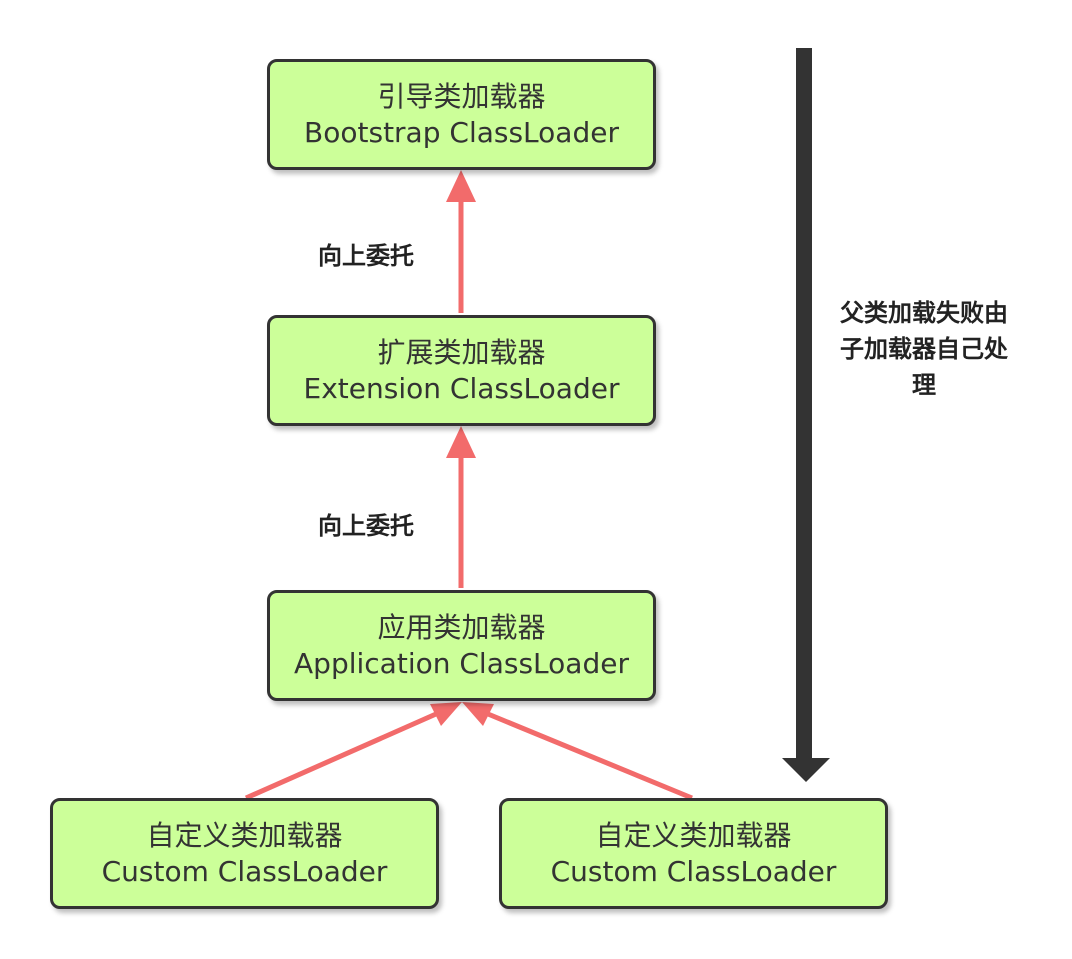  I want to click on application-classloader-name-en: Application ClassLoader, so click(461, 663).